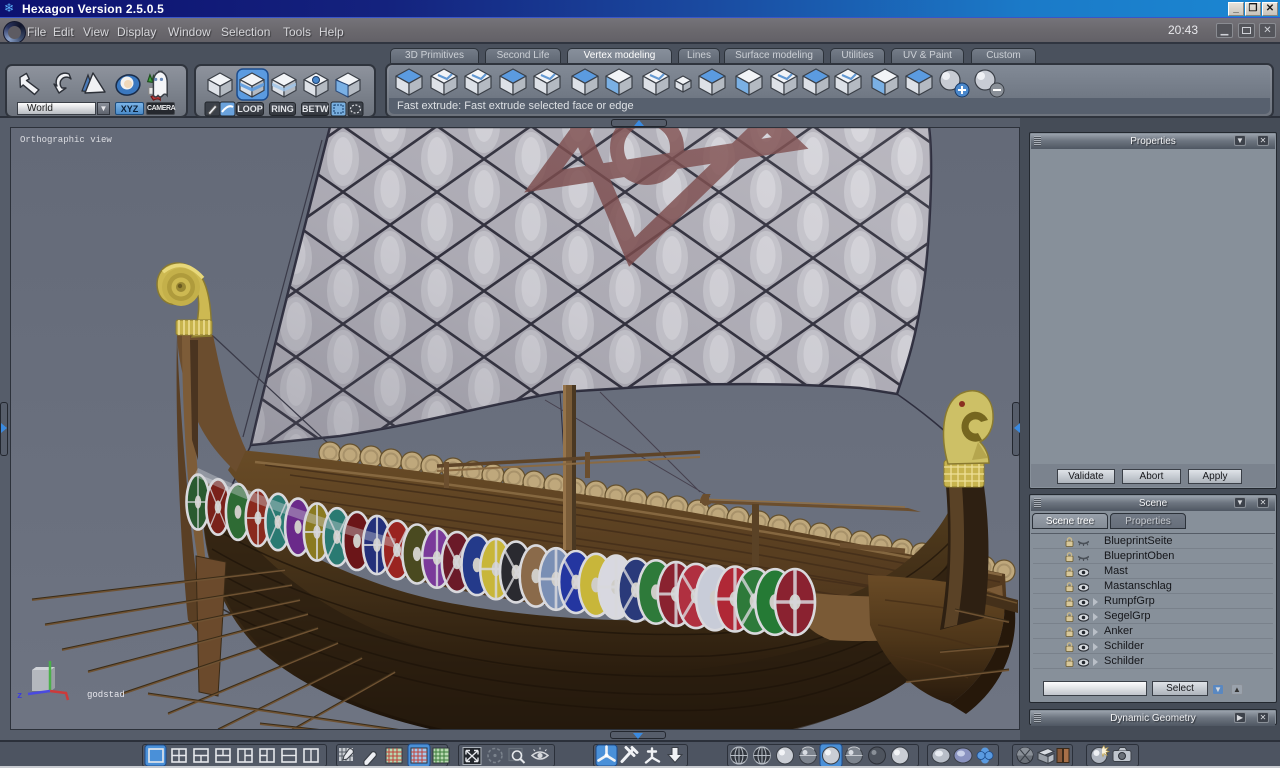 The width and height of the screenshot is (1280, 768). Describe the element at coordinates (66, 140) in the screenshot. I see `svg-text: Orthographic view` at that location.